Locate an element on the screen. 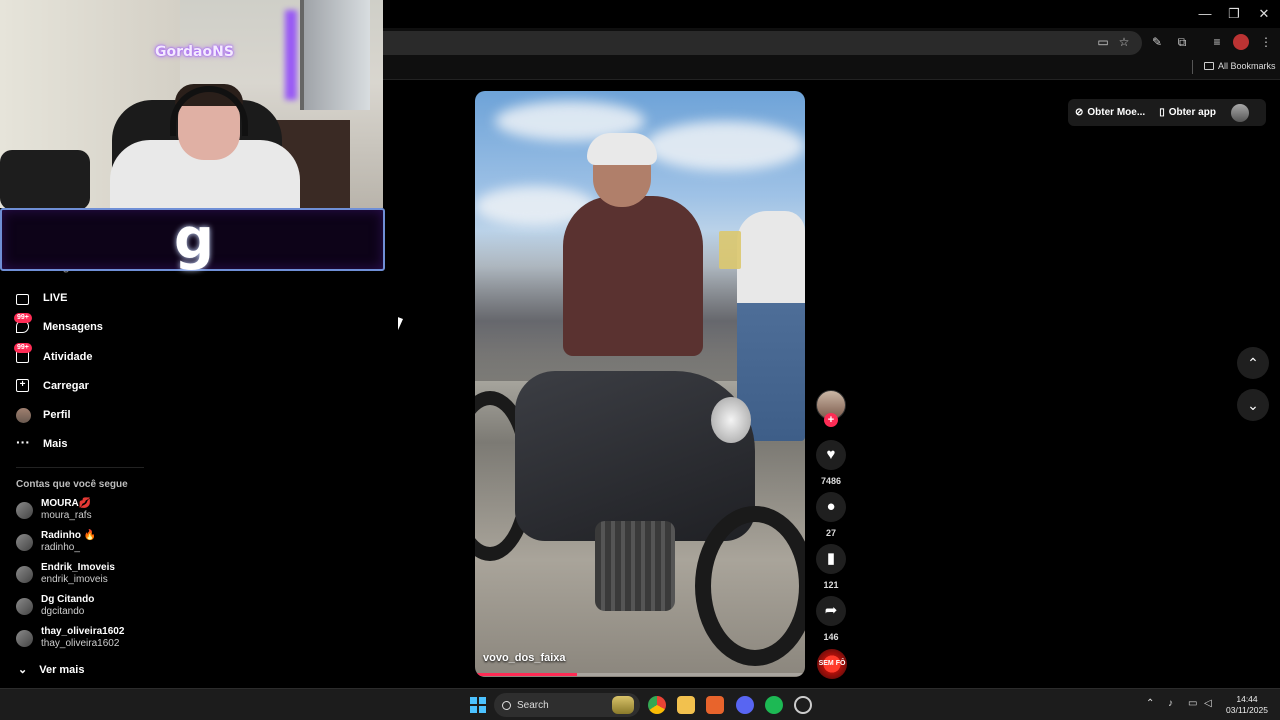 Image resolution: width=1280 pixels, height=720 pixels. see-more-button: ⌄ Ver mais is located at coordinates (51, 670).